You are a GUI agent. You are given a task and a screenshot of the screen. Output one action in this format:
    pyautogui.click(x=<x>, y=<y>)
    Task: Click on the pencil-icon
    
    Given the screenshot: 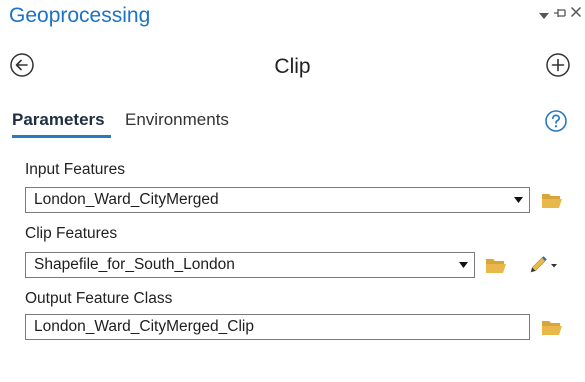 What is the action you would take?
    pyautogui.click(x=543, y=264)
    